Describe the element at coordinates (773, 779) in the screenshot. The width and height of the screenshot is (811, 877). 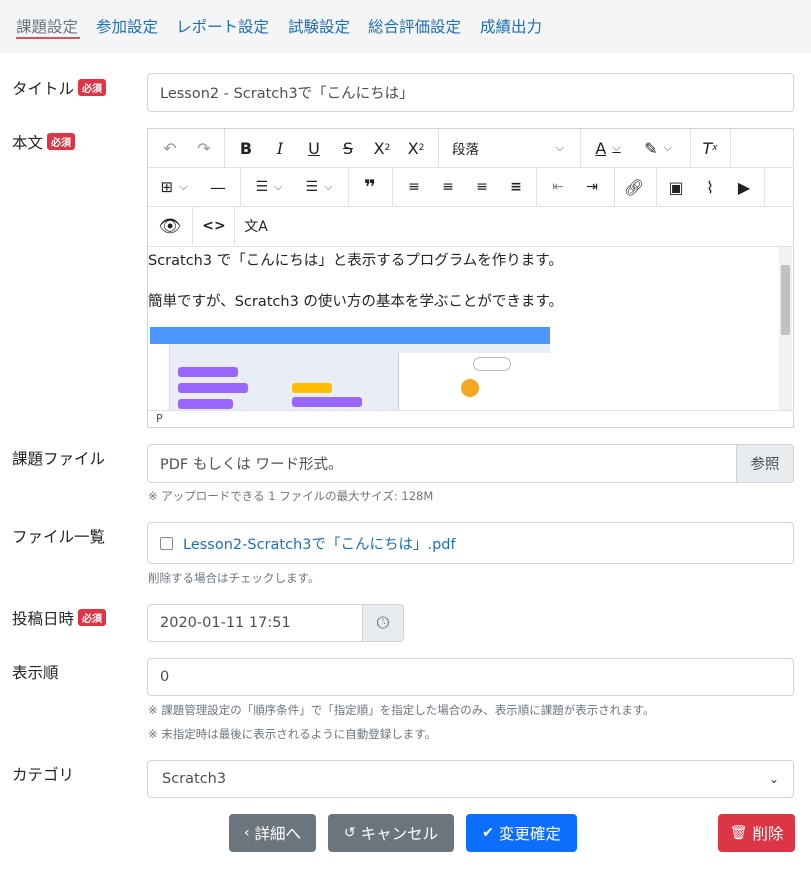
I see `chevron-down-icon: ⌄` at that location.